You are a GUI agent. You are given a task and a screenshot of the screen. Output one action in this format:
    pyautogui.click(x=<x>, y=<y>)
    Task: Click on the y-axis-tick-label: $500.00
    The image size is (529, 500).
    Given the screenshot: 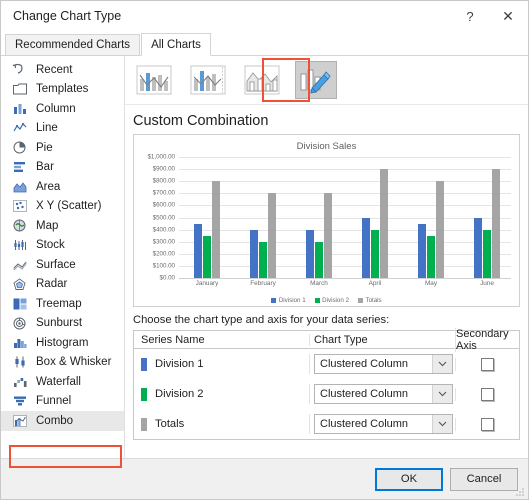 What is the action you would take?
    pyautogui.click(x=163, y=217)
    